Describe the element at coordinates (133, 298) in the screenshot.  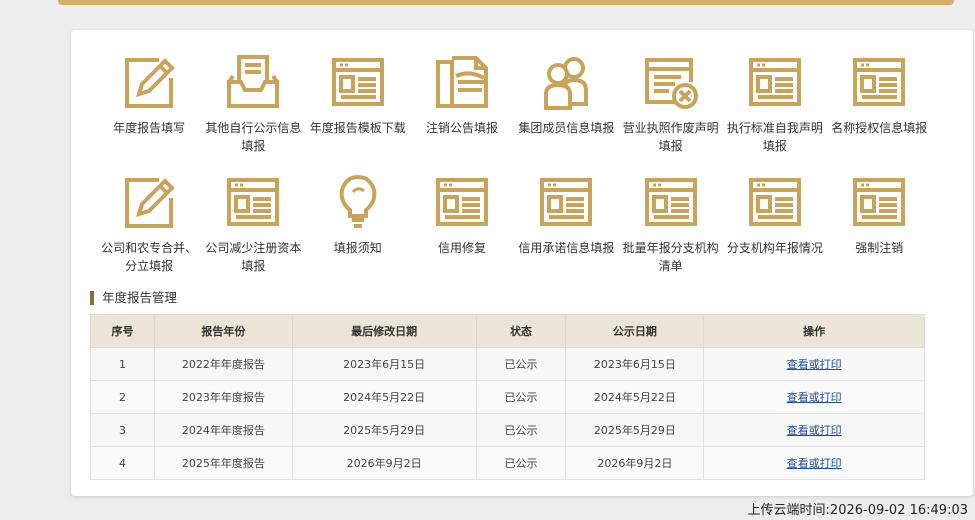
I see `section-title: 年度报告管理` at that location.